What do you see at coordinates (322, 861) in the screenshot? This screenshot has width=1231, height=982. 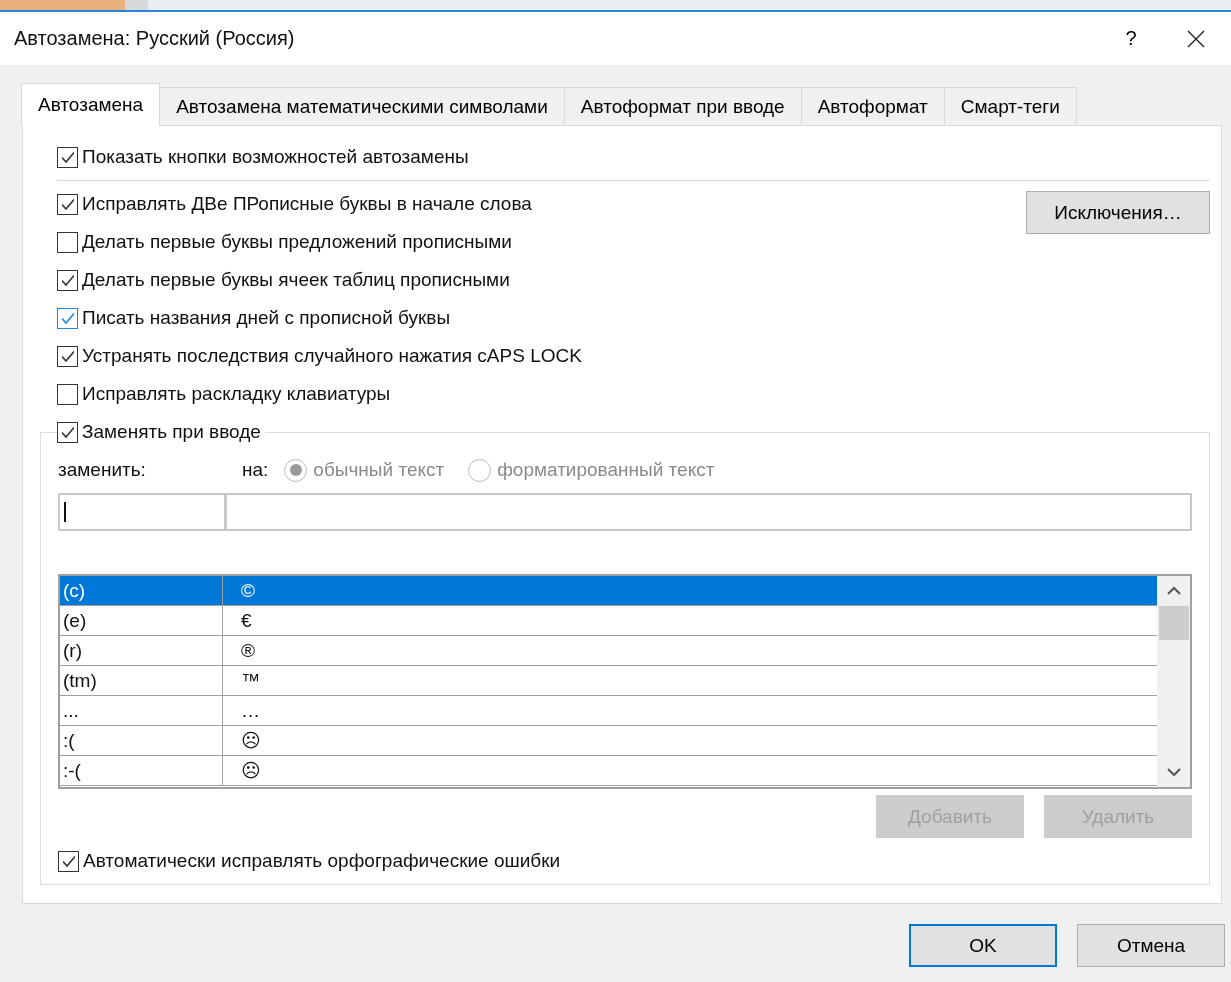 I see `checkbox-label: Автоматически исправлять орфографические ошибки` at bounding box center [322, 861].